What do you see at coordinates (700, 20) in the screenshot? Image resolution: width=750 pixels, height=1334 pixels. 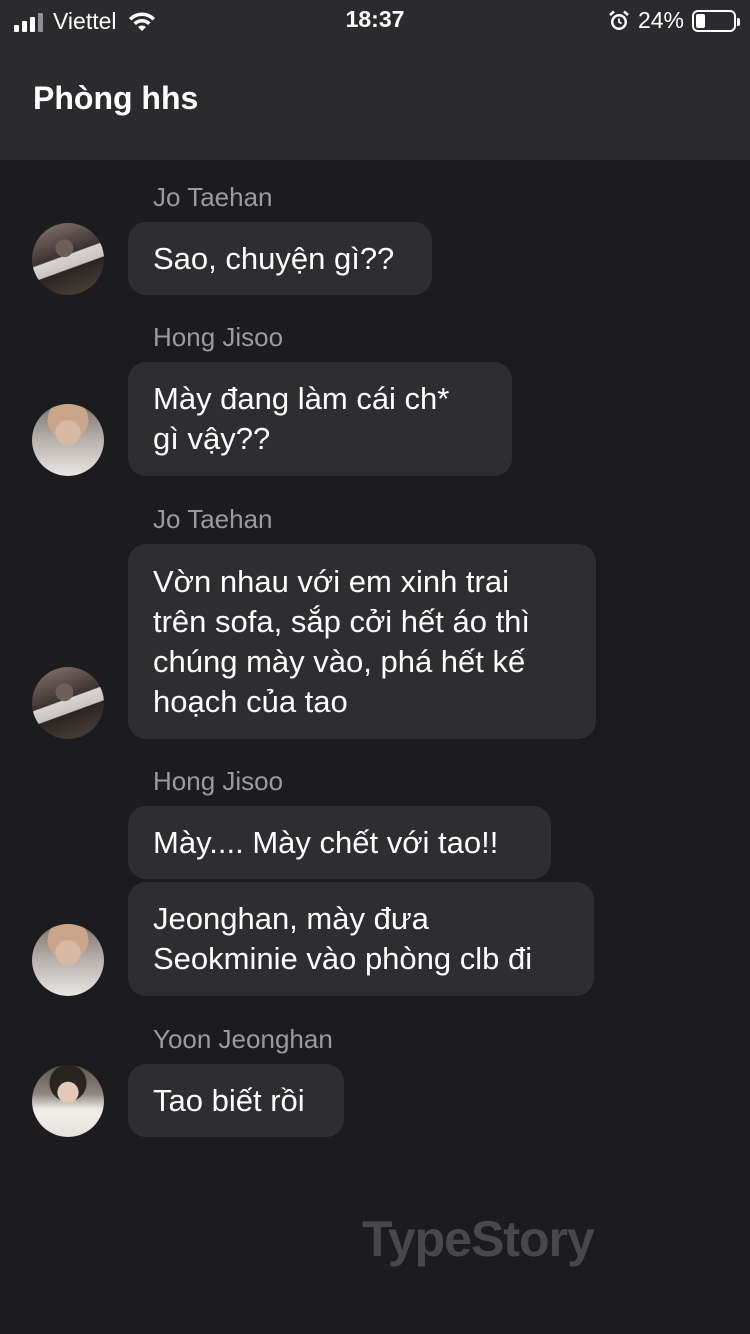 I see `battery-fill` at bounding box center [700, 20].